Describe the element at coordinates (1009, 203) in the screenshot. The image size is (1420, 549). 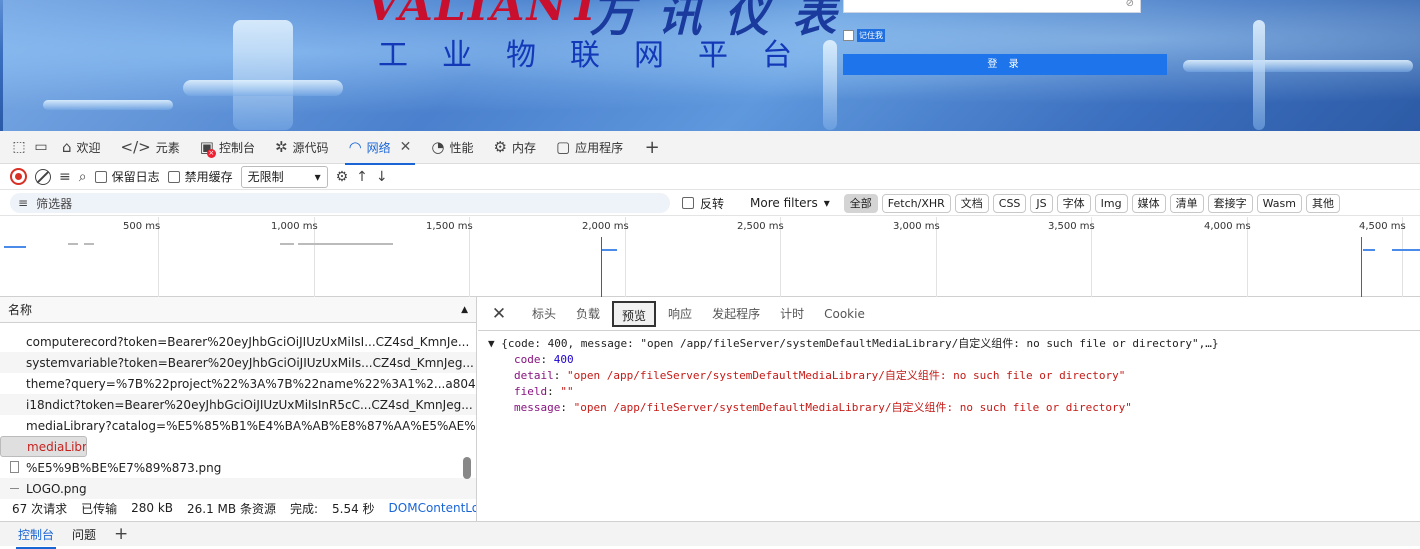
I see `chip-css: CSS` at that location.